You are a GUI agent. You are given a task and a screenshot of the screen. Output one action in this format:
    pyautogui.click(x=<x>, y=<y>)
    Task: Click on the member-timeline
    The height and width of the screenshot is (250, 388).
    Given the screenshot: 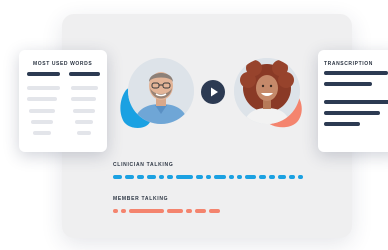 What is the action you would take?
    pyautogui.click(x=169, y=211)
    